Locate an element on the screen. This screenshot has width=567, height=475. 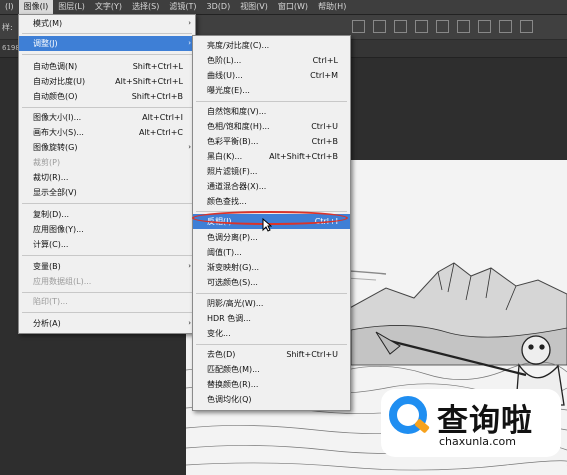
align-middle-icon is located at coordinates (379, 26).